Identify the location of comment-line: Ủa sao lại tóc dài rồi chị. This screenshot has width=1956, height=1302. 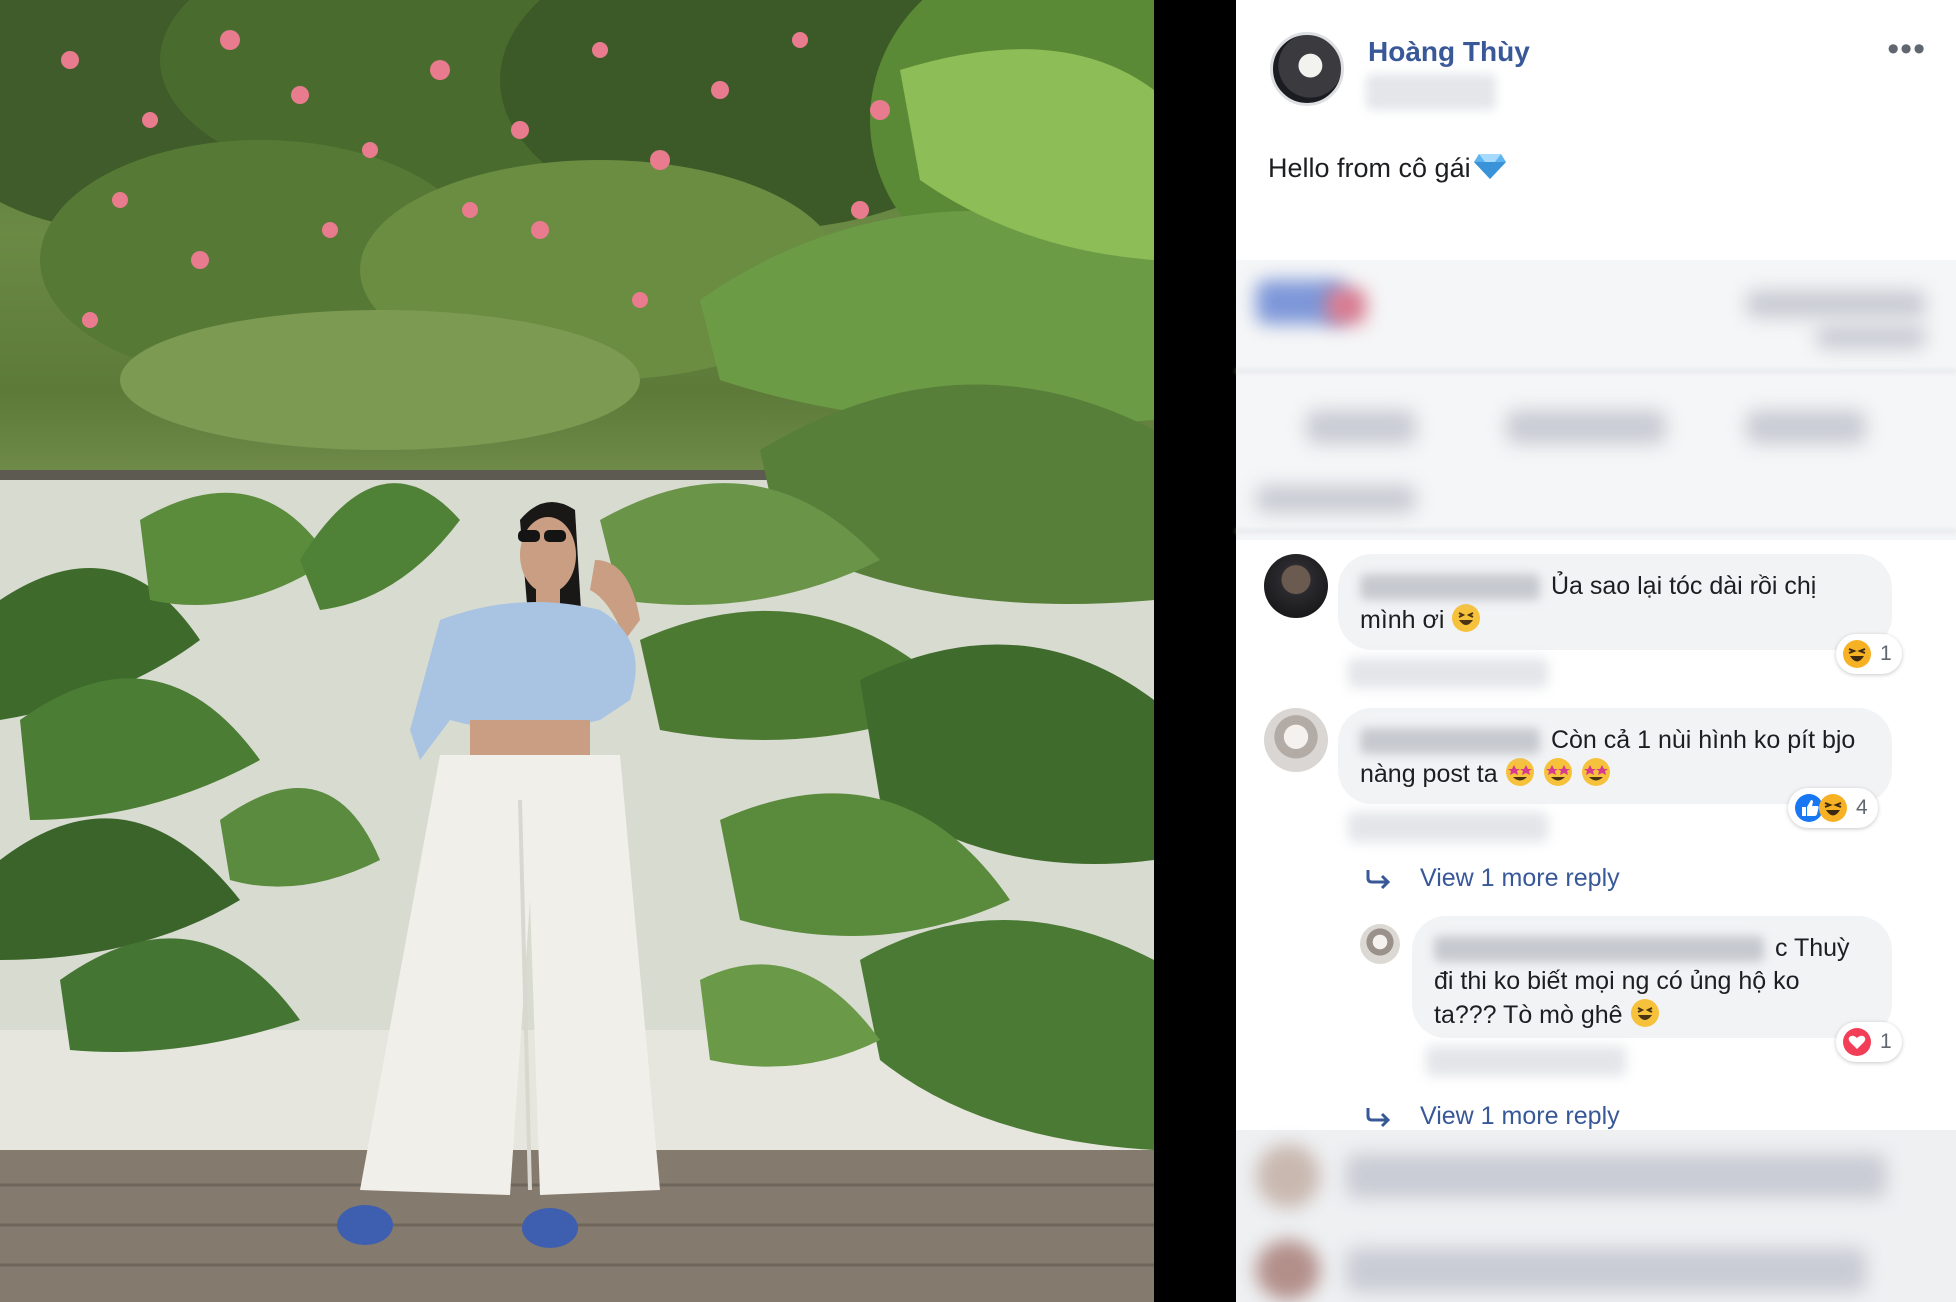
(1615, 586).